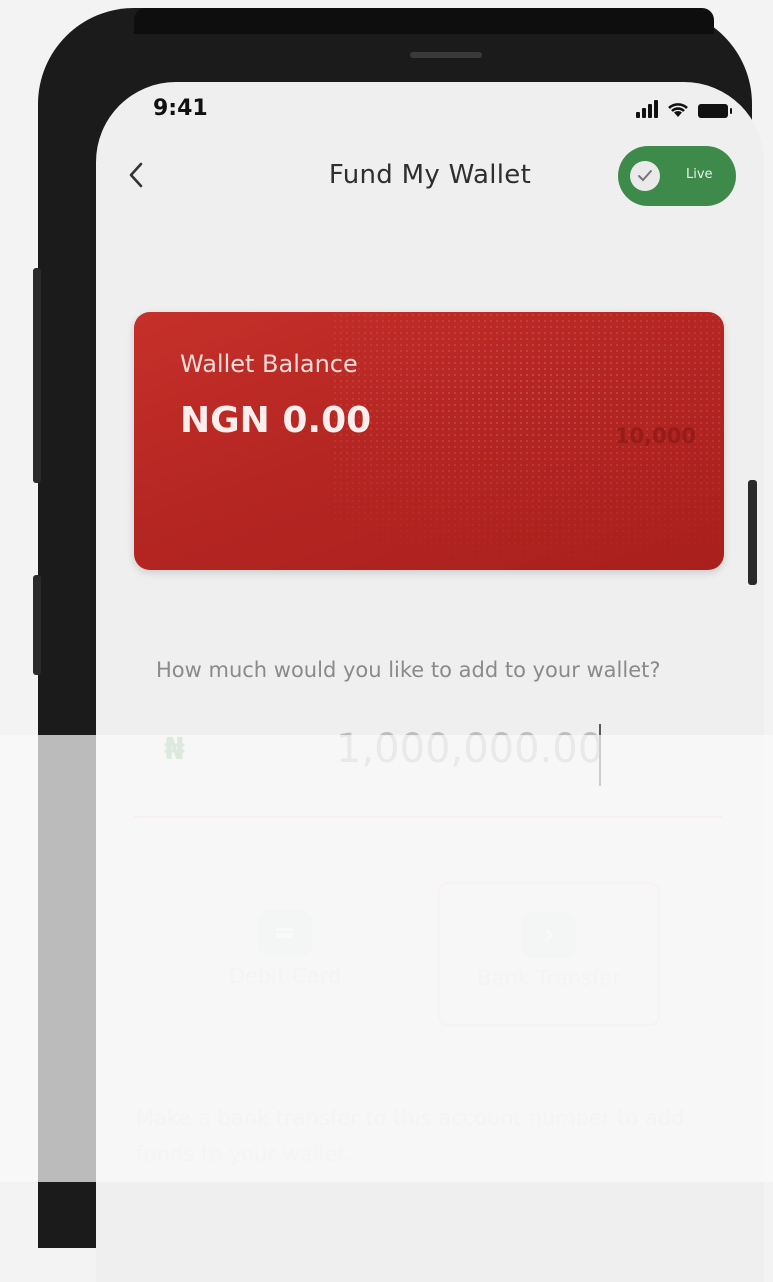 Image resolution: width=773 pixels, height=1282 pixels. What do you see at coordinates (424, 21) in the screenshot?
I see `phone-top-edge` at bounding box center [424, 21].